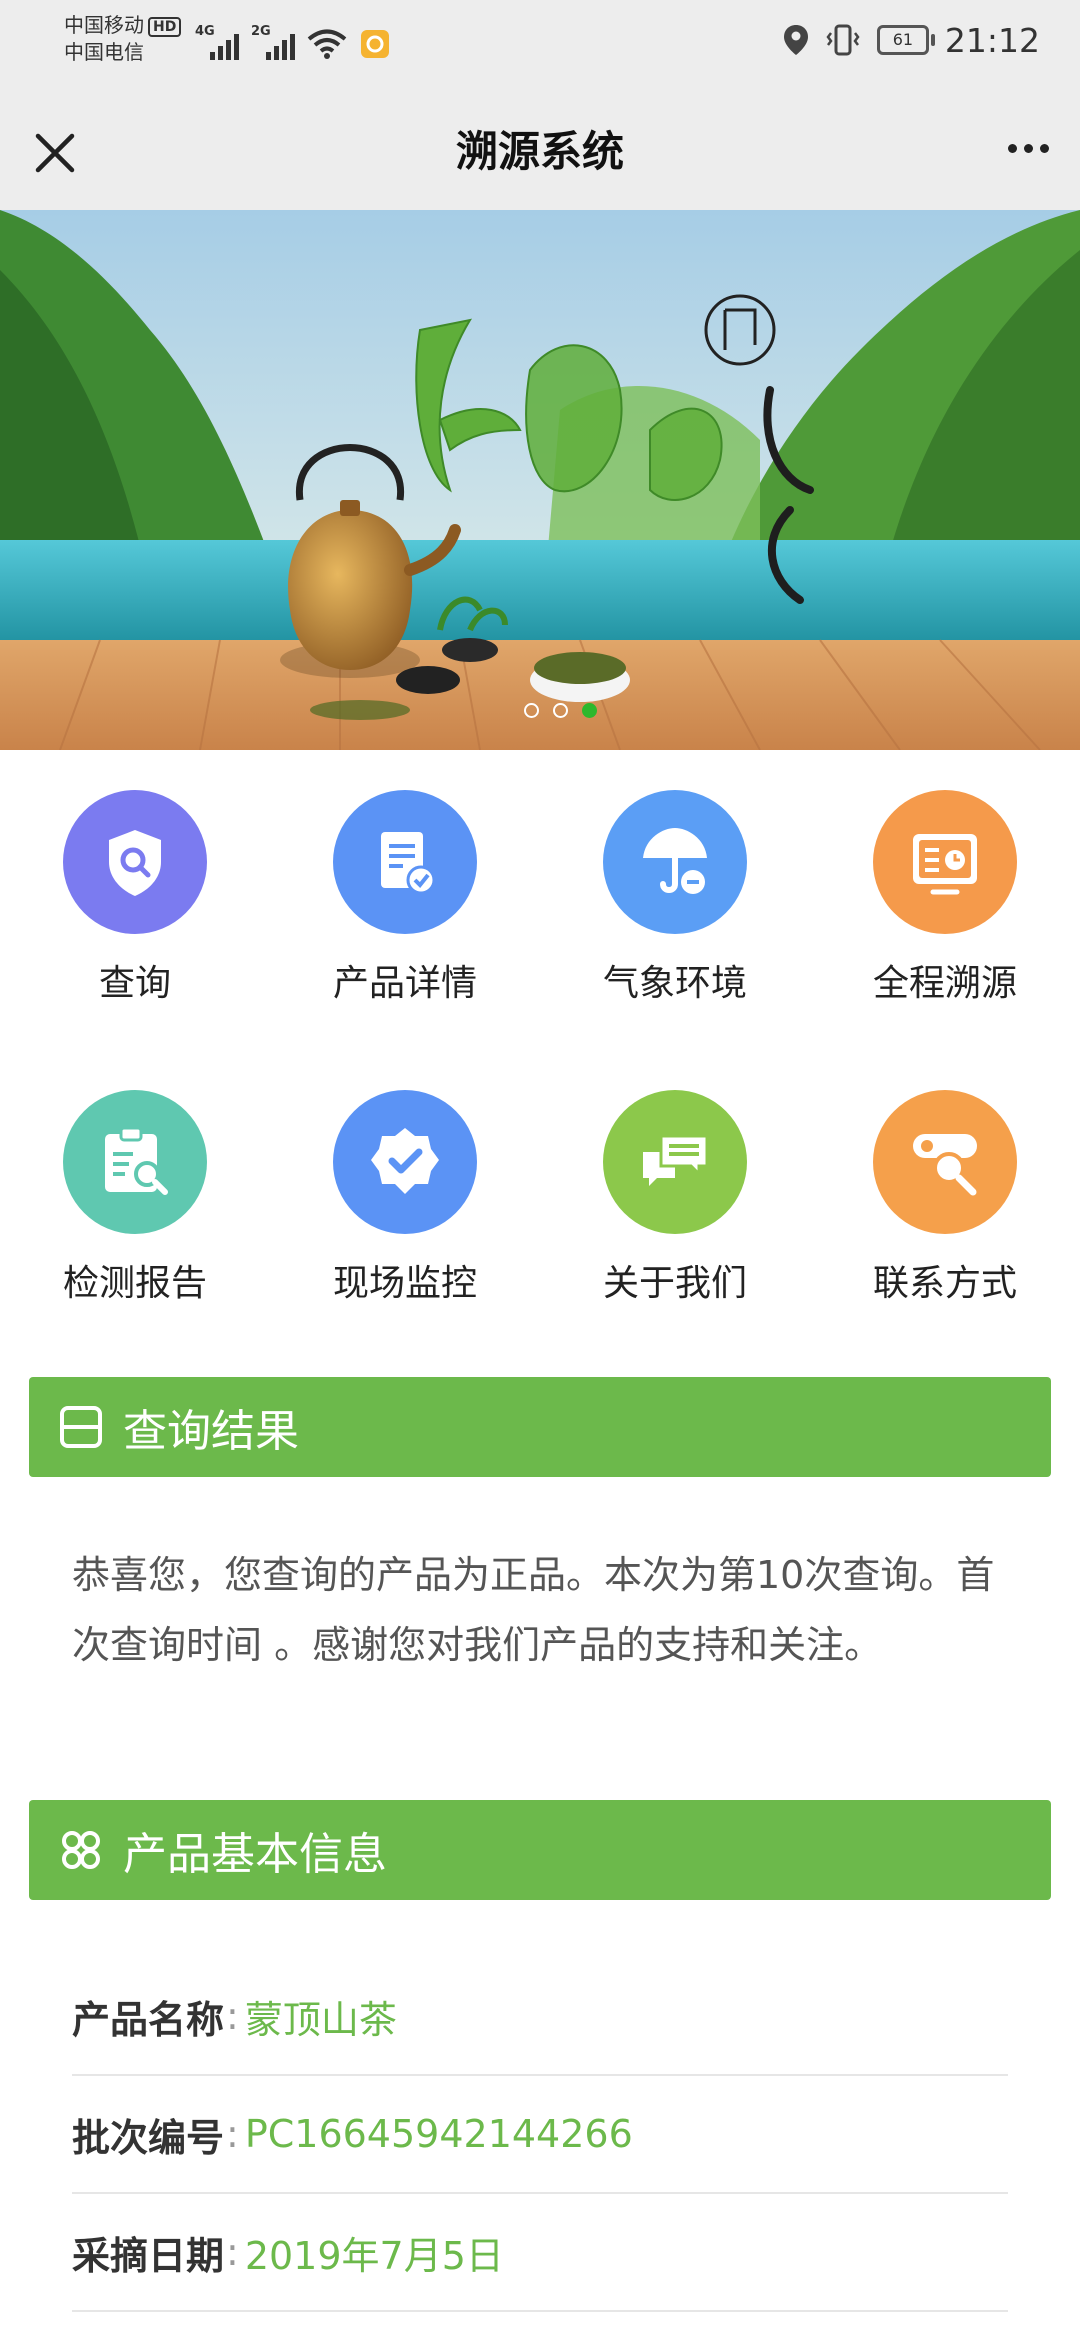 The height and width of the screenshot is (2340, 1080). I want to click on info-label: 采摘日期, so click(148, 2255).